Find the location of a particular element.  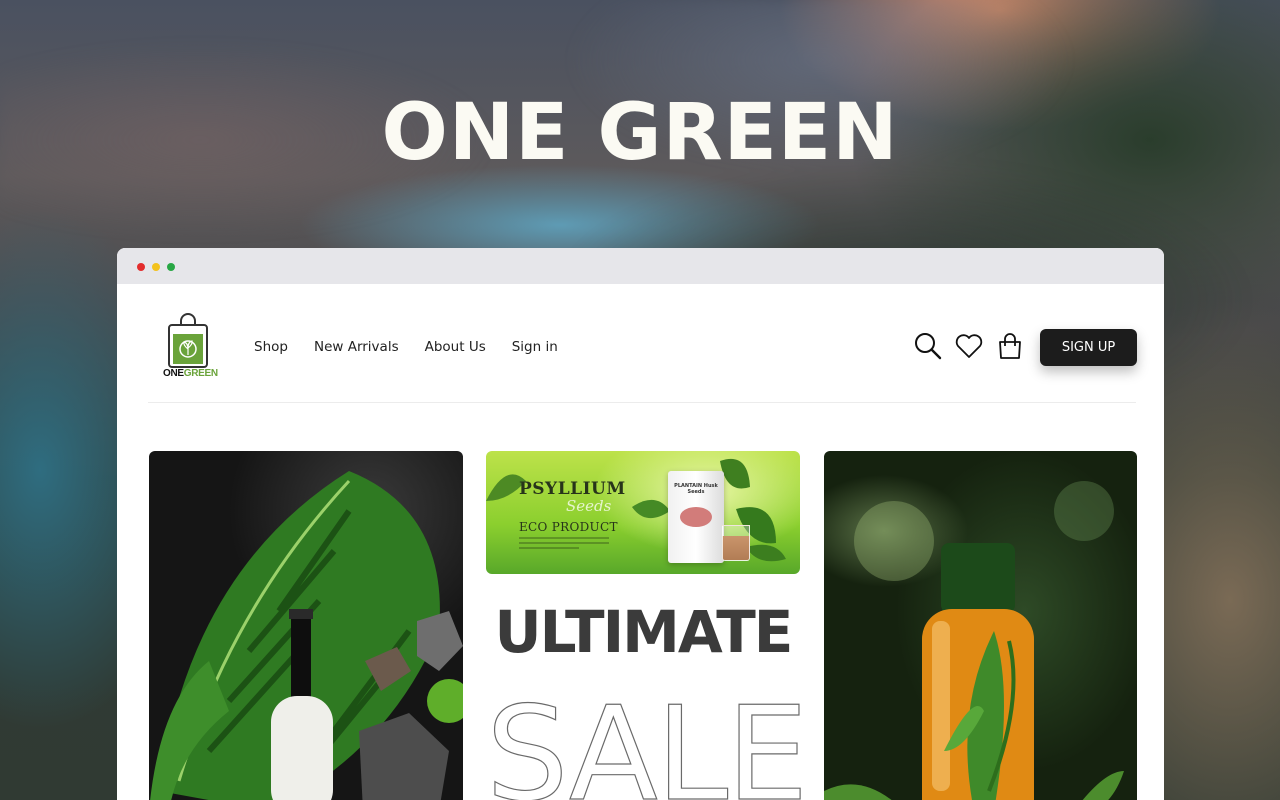

shopping-bag-leaf-icon is located at coordinates (188, 340).